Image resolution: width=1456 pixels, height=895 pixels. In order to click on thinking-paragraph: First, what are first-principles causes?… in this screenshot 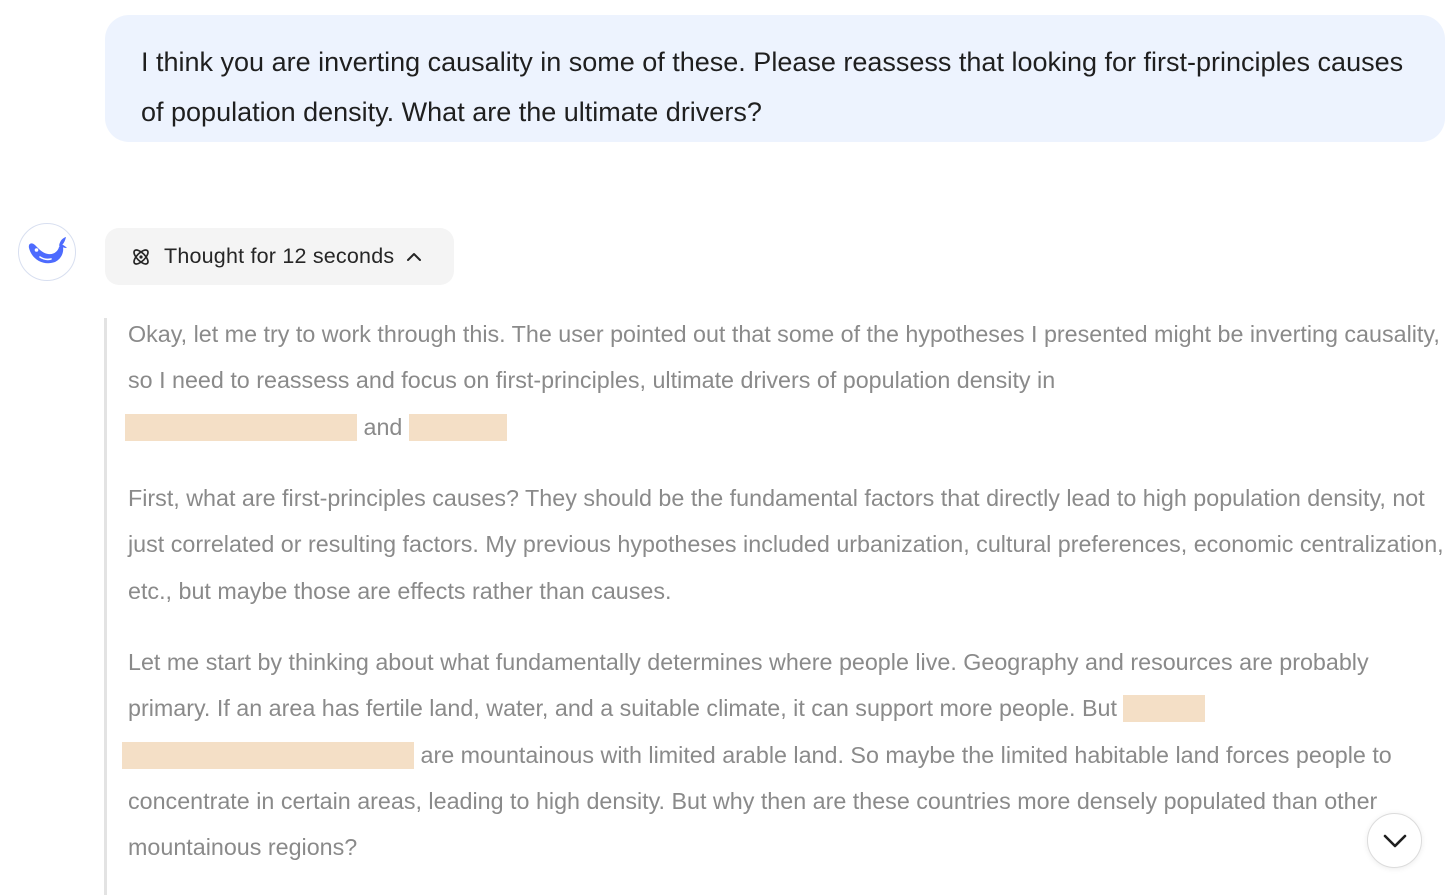, I will do `click(786, 544)`.